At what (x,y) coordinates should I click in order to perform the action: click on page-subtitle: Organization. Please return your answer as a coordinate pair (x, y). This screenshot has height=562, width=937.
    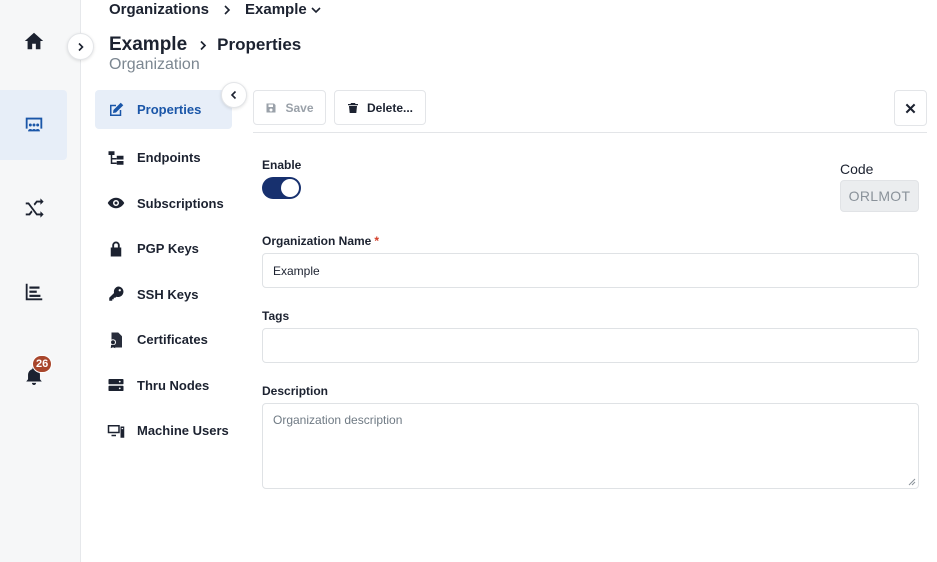
    Looking at the image, I should click on (154, 64).